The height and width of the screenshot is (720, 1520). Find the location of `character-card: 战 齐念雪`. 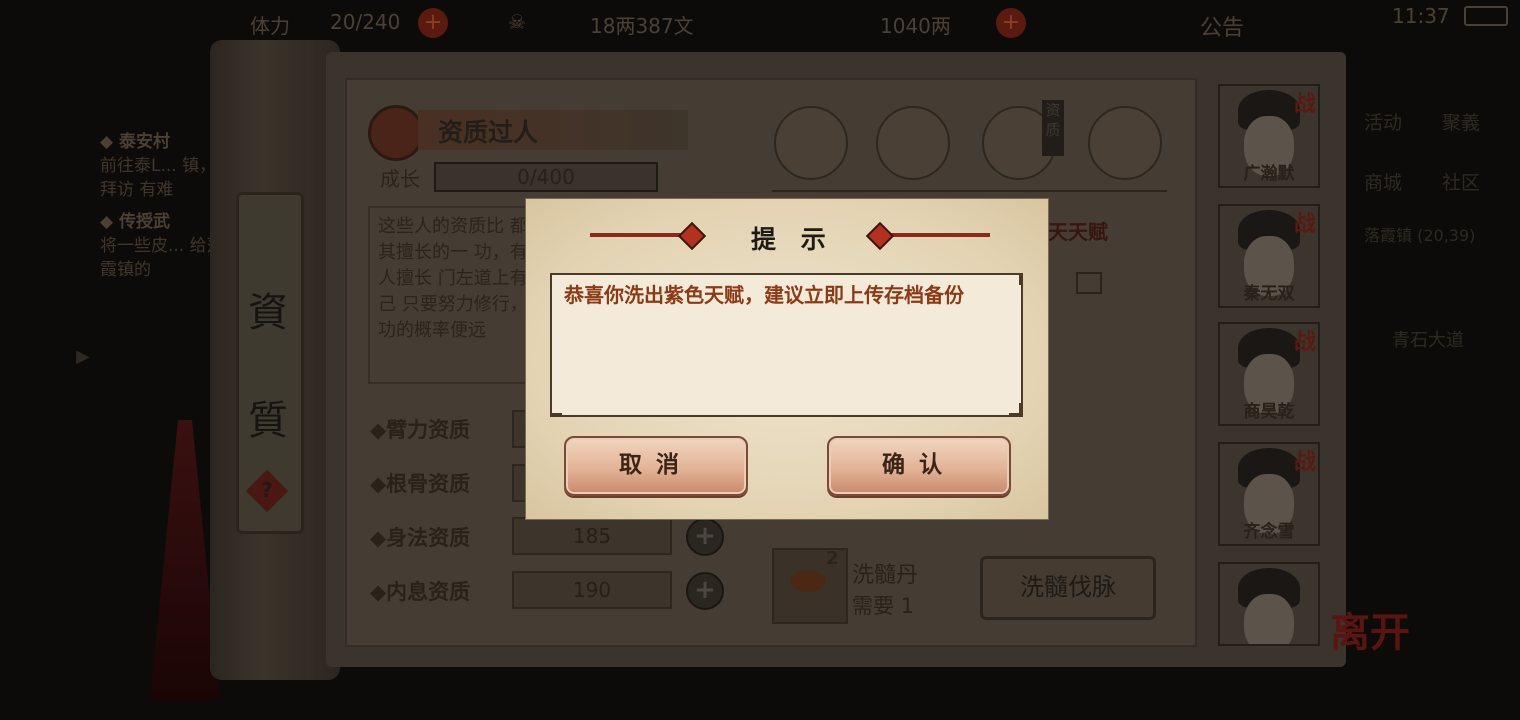

character-card: 战 齐念雪 is located at coordinates (1269, 494).